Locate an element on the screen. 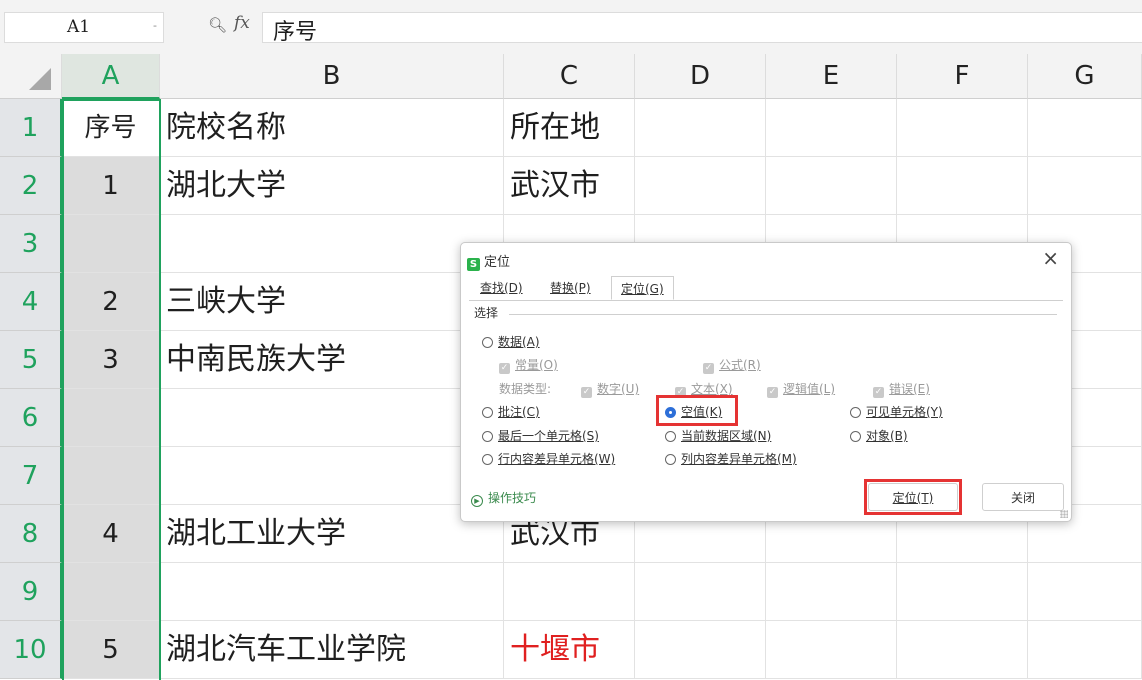  name-box: A1 - is located at coordinates (84, 27).